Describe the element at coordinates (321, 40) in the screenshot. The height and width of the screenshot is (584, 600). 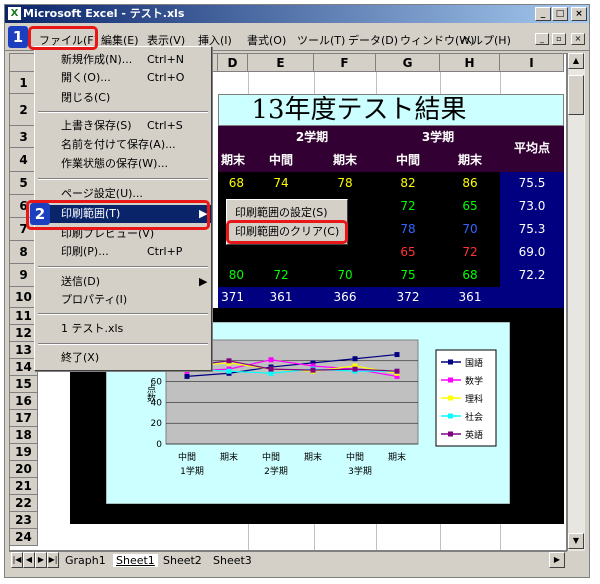
I see `menu-tools: ツール(T)` at that location.